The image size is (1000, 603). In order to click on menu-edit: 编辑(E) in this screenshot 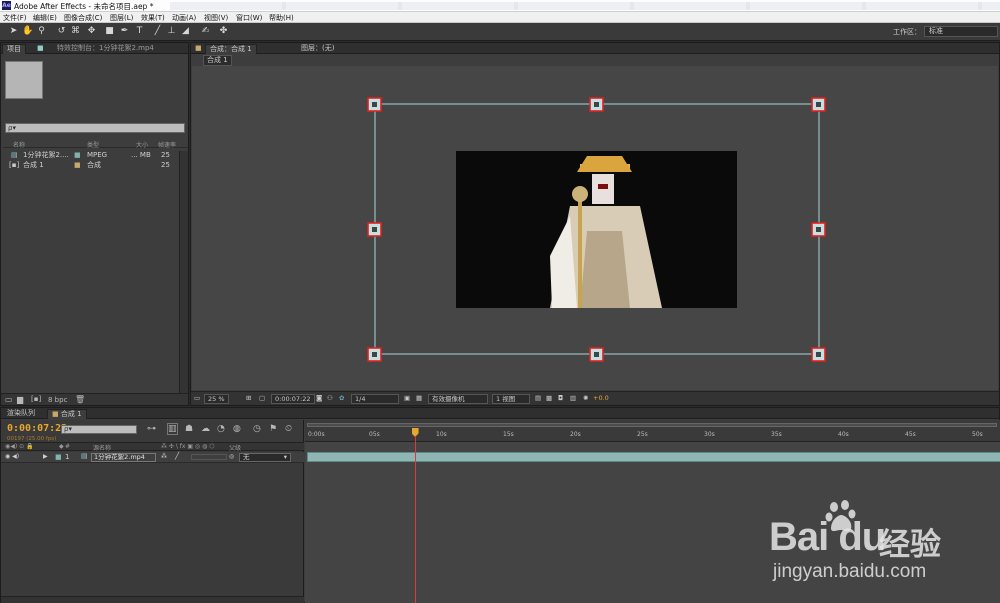, I will do `click(45, 18)`.